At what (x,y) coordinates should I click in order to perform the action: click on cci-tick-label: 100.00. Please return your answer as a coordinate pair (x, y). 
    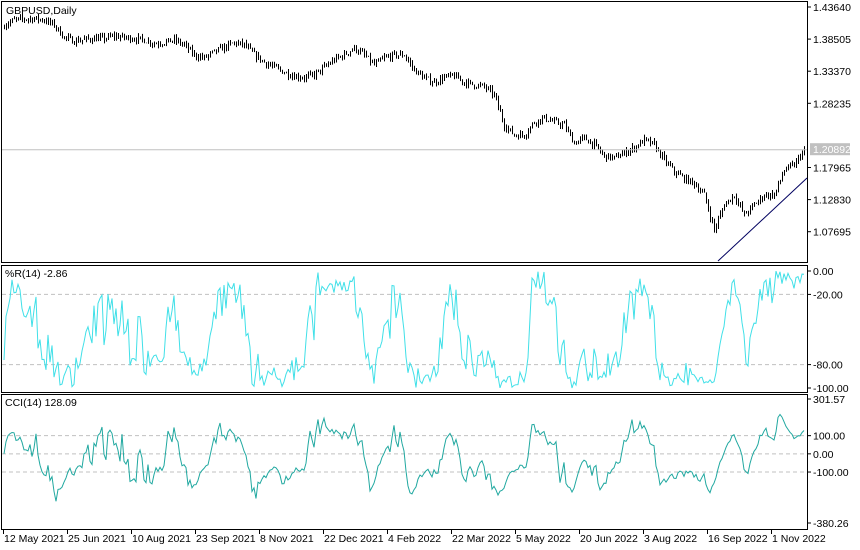
    Looking at the image, I should click on (829, 437).